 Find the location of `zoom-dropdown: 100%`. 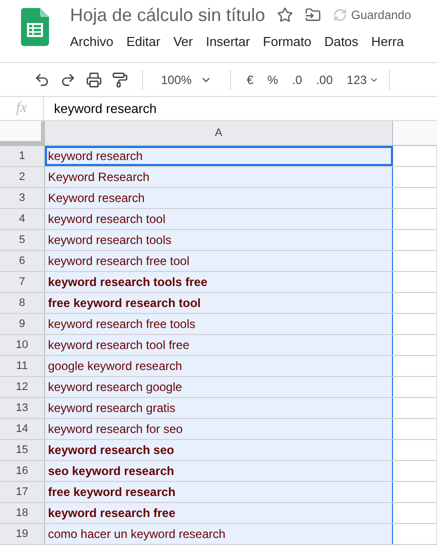

zoom-dropdown: 100% is located at coordinates (186, 79).